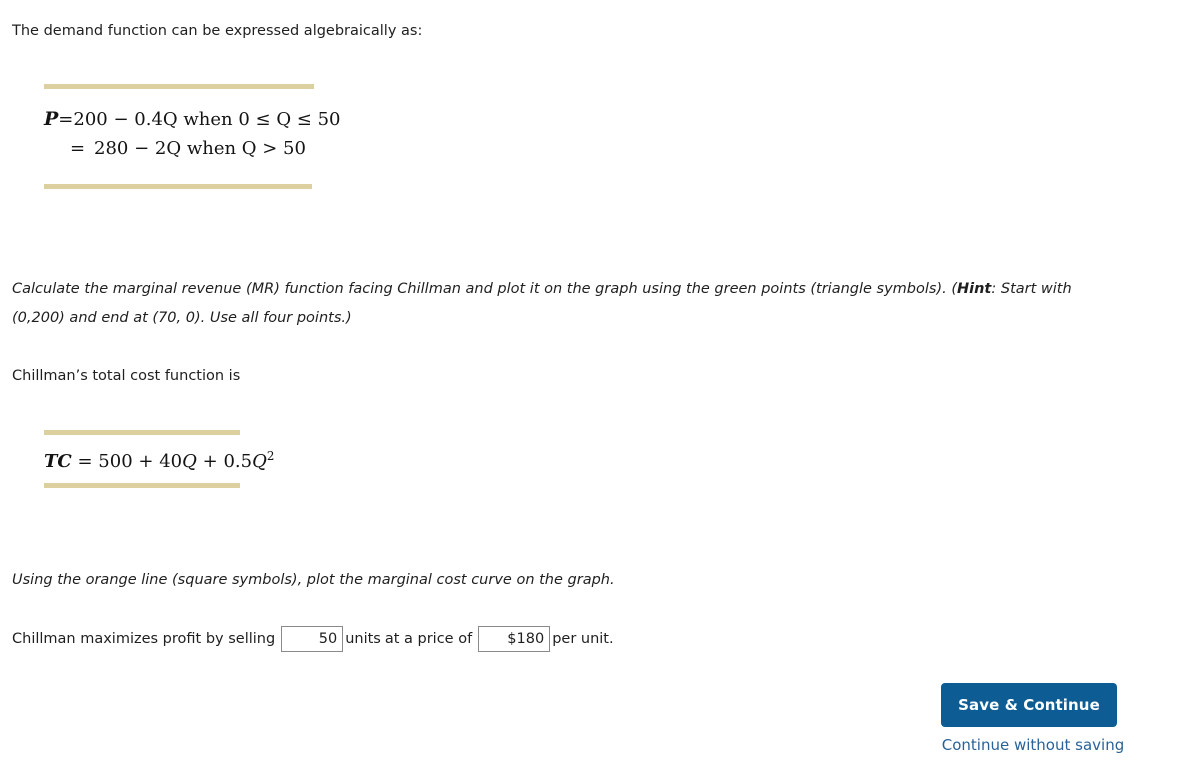 This screenshot has height=767, width=1200. I want to click on save-and-continue-button: Save & Continue, so click(1029, 705).